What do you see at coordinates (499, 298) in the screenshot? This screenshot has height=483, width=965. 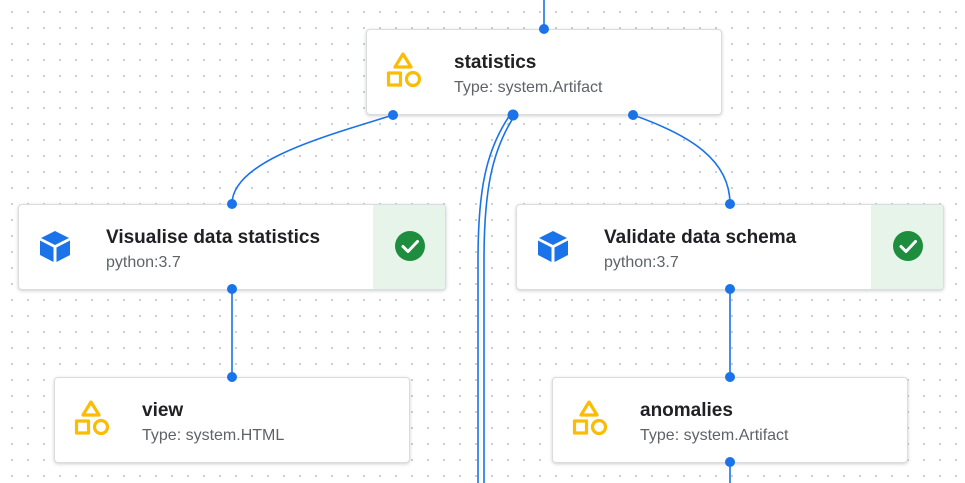 I see `edge-statistics-down-b` at bounding box center [499, 298].